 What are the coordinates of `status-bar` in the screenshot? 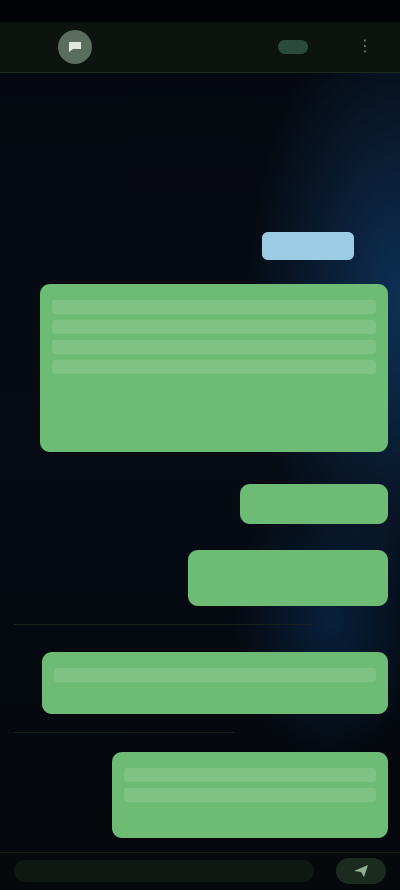 It's located at (200, 11).